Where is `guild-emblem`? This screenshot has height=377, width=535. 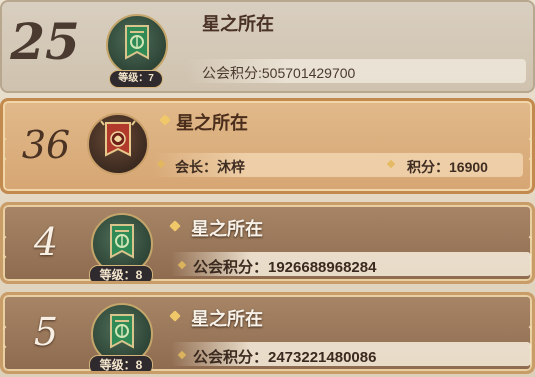
guild-emblem is located at coordinates (116, 148).